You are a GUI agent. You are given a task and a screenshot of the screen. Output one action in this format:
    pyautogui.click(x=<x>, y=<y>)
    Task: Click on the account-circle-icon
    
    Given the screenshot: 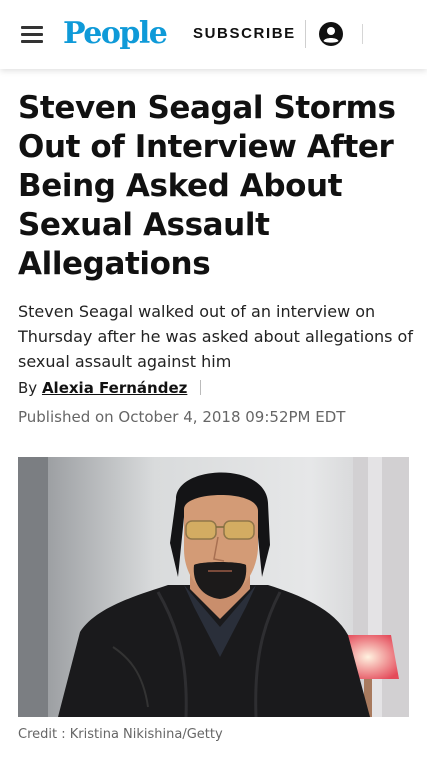 What is the action you would take?
    pyautogui.click(x=331, y=34)
    